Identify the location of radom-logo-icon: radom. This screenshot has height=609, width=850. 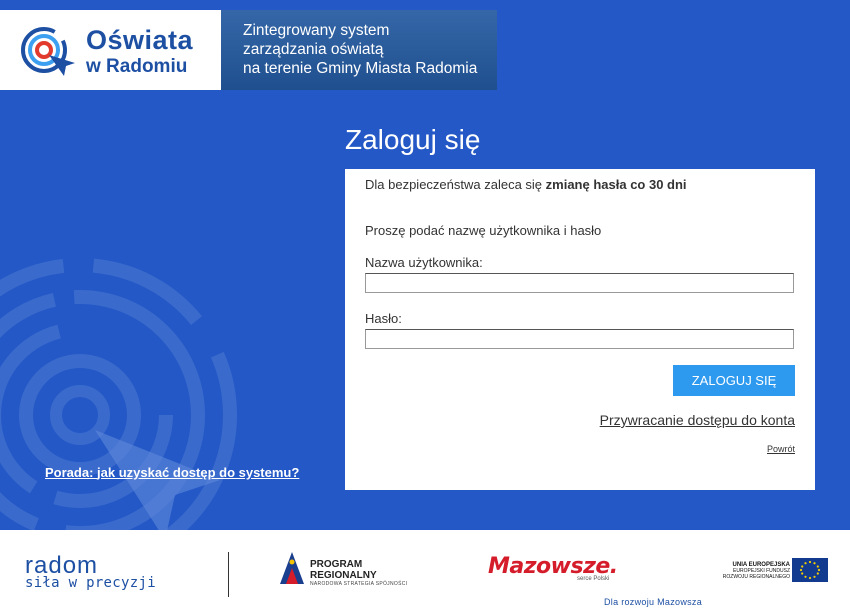
(61, 565).